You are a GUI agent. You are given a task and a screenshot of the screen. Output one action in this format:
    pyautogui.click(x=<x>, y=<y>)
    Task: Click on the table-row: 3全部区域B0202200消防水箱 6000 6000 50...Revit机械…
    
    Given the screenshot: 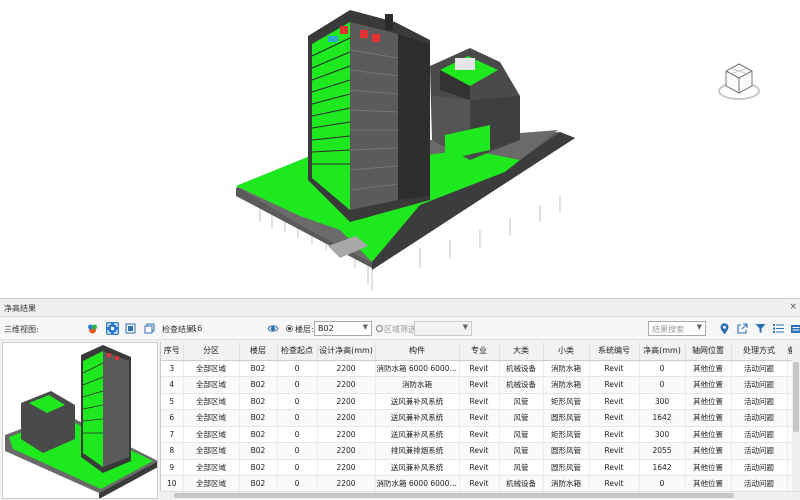 What is the action you would take?
    pyautogui.click(x=480, y=368)
    